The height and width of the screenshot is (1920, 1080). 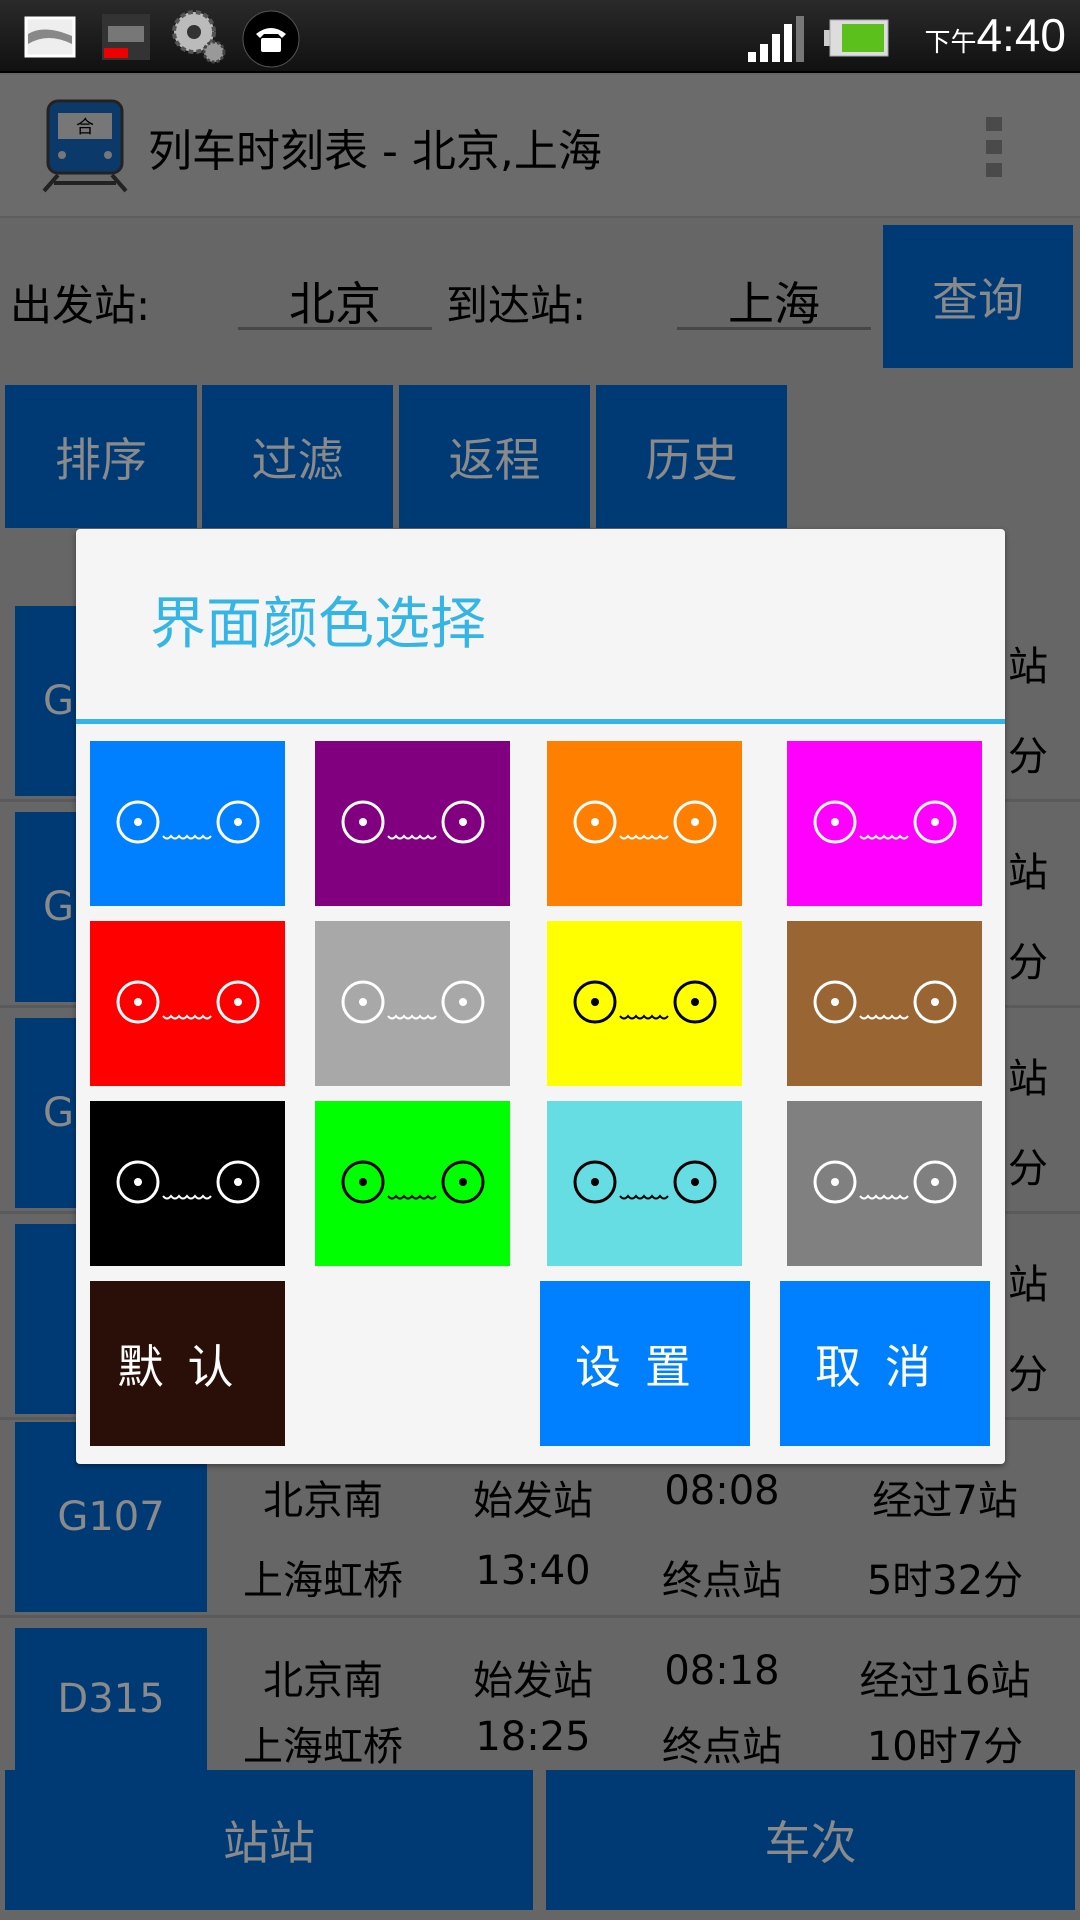 I want to click on sort-button: 排序, so click(x=101, y=456).